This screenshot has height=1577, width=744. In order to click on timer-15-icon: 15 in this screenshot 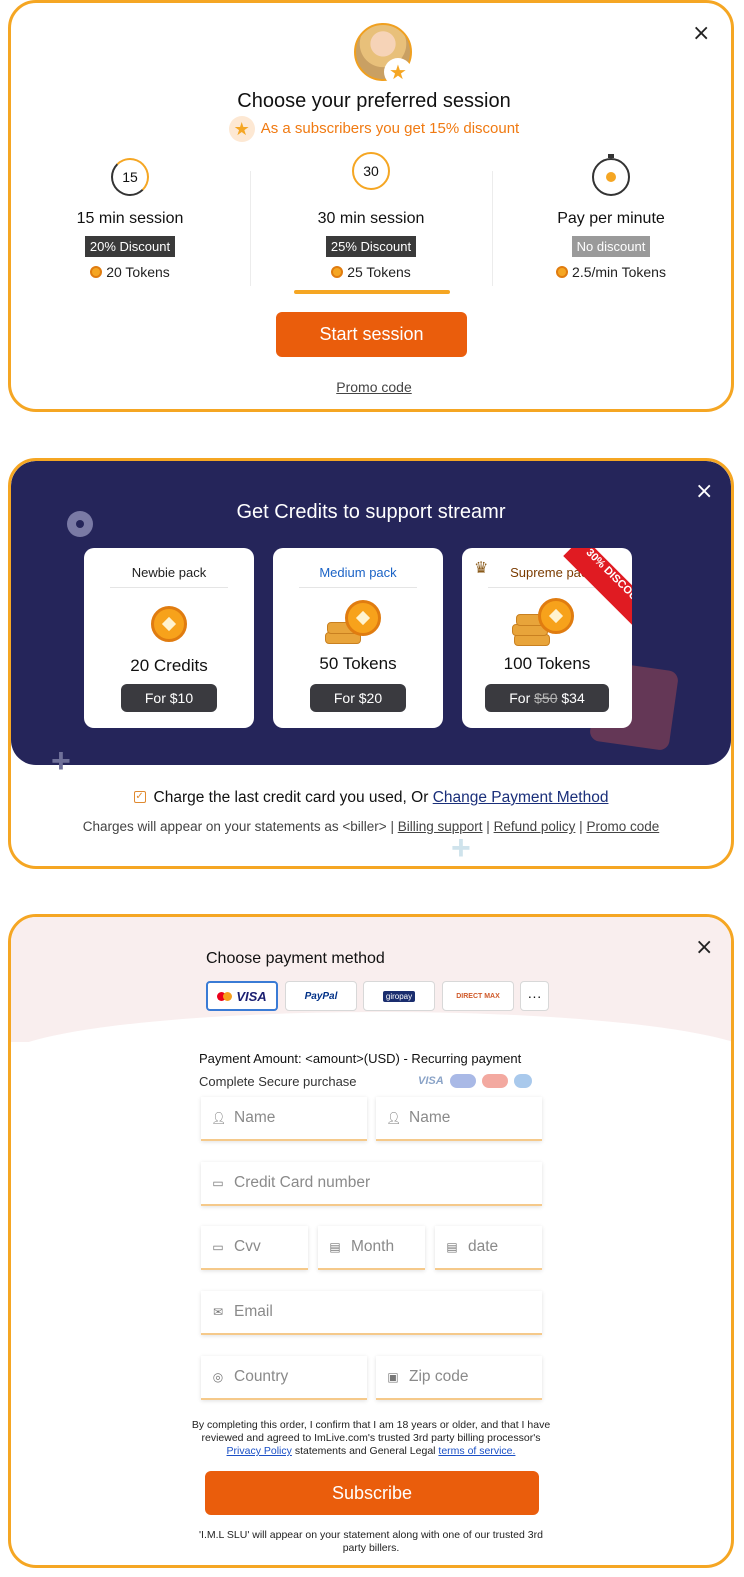, I will do `click(130, 177)`.